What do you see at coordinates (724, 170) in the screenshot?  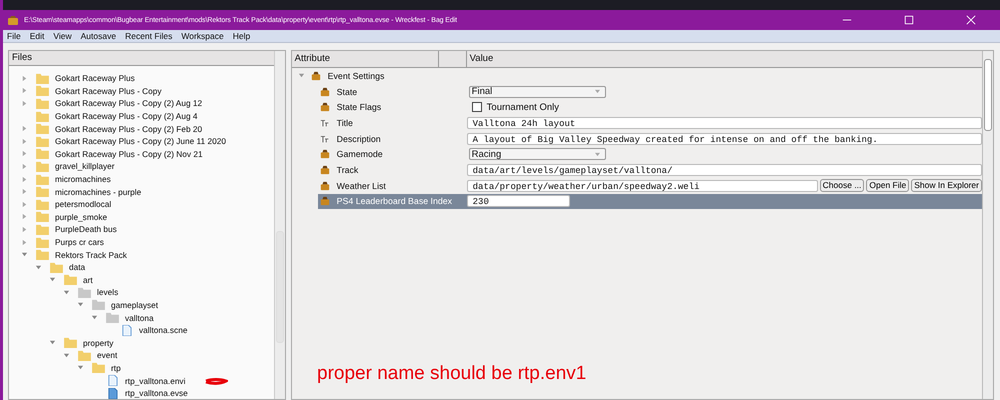 I see `text-field: data/art/levels/gameplayset/valltona/` at bounding box center [724, 170].